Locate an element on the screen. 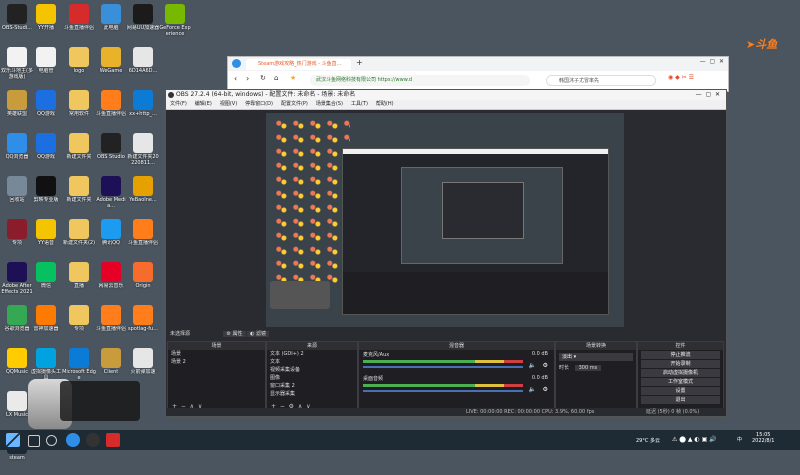  properties-button: ⚙ 属性 is located at coordinates (234, 334).